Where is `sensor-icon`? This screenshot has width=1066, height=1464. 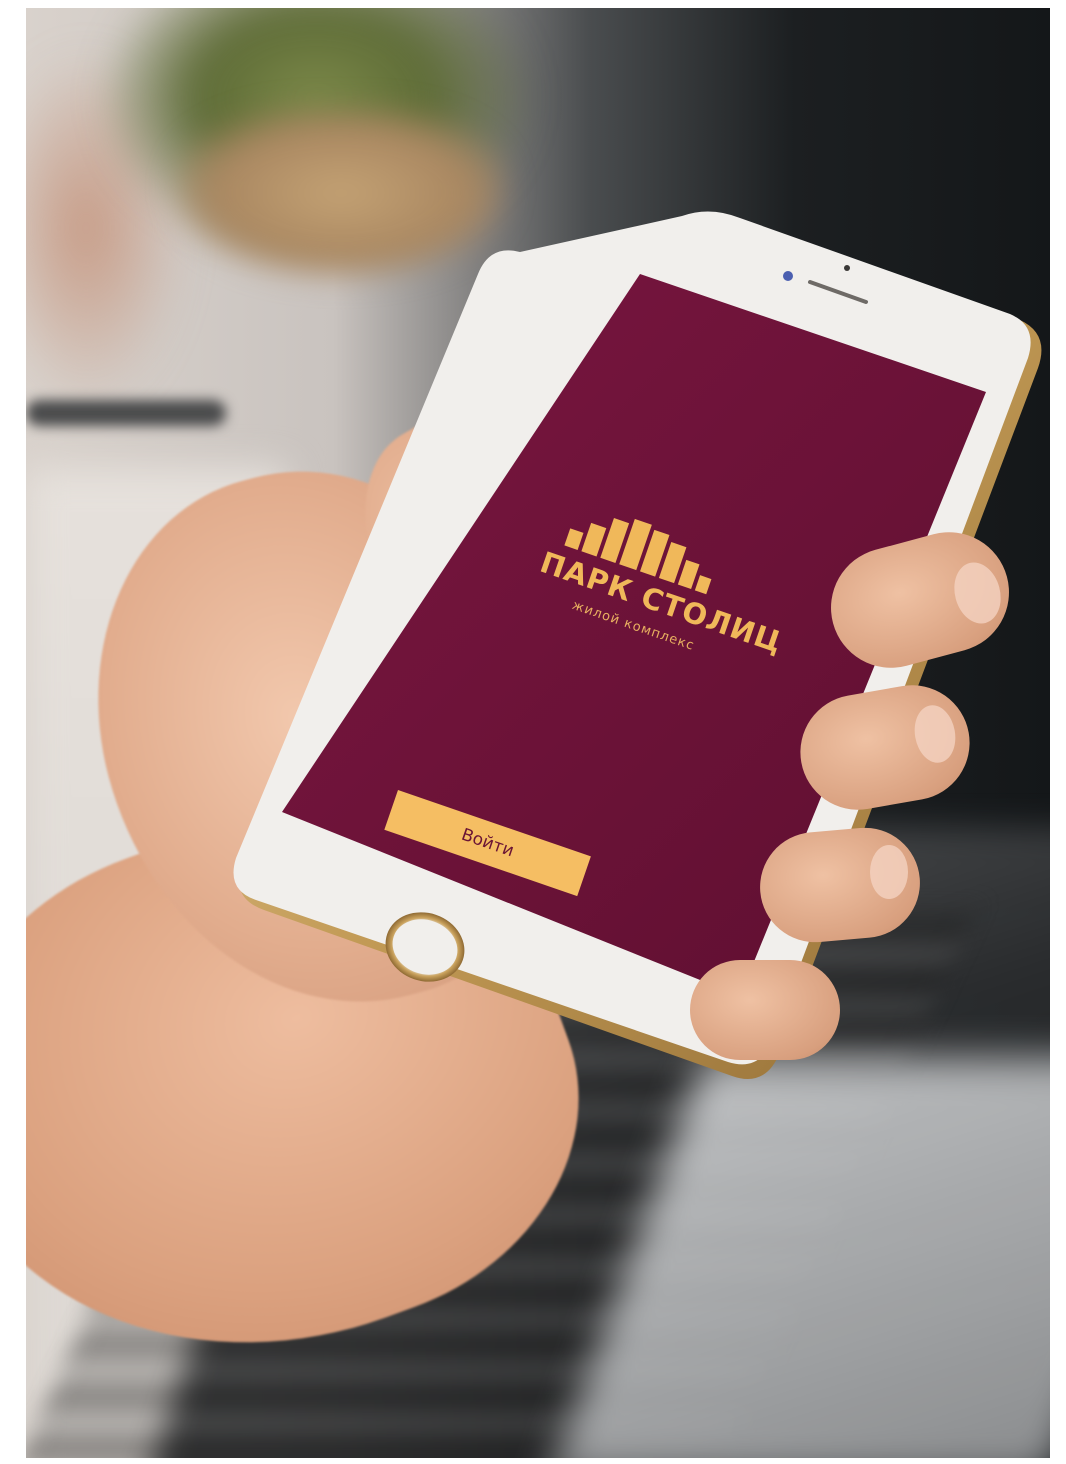
sensor-icon is located at coordinates (847, 268).